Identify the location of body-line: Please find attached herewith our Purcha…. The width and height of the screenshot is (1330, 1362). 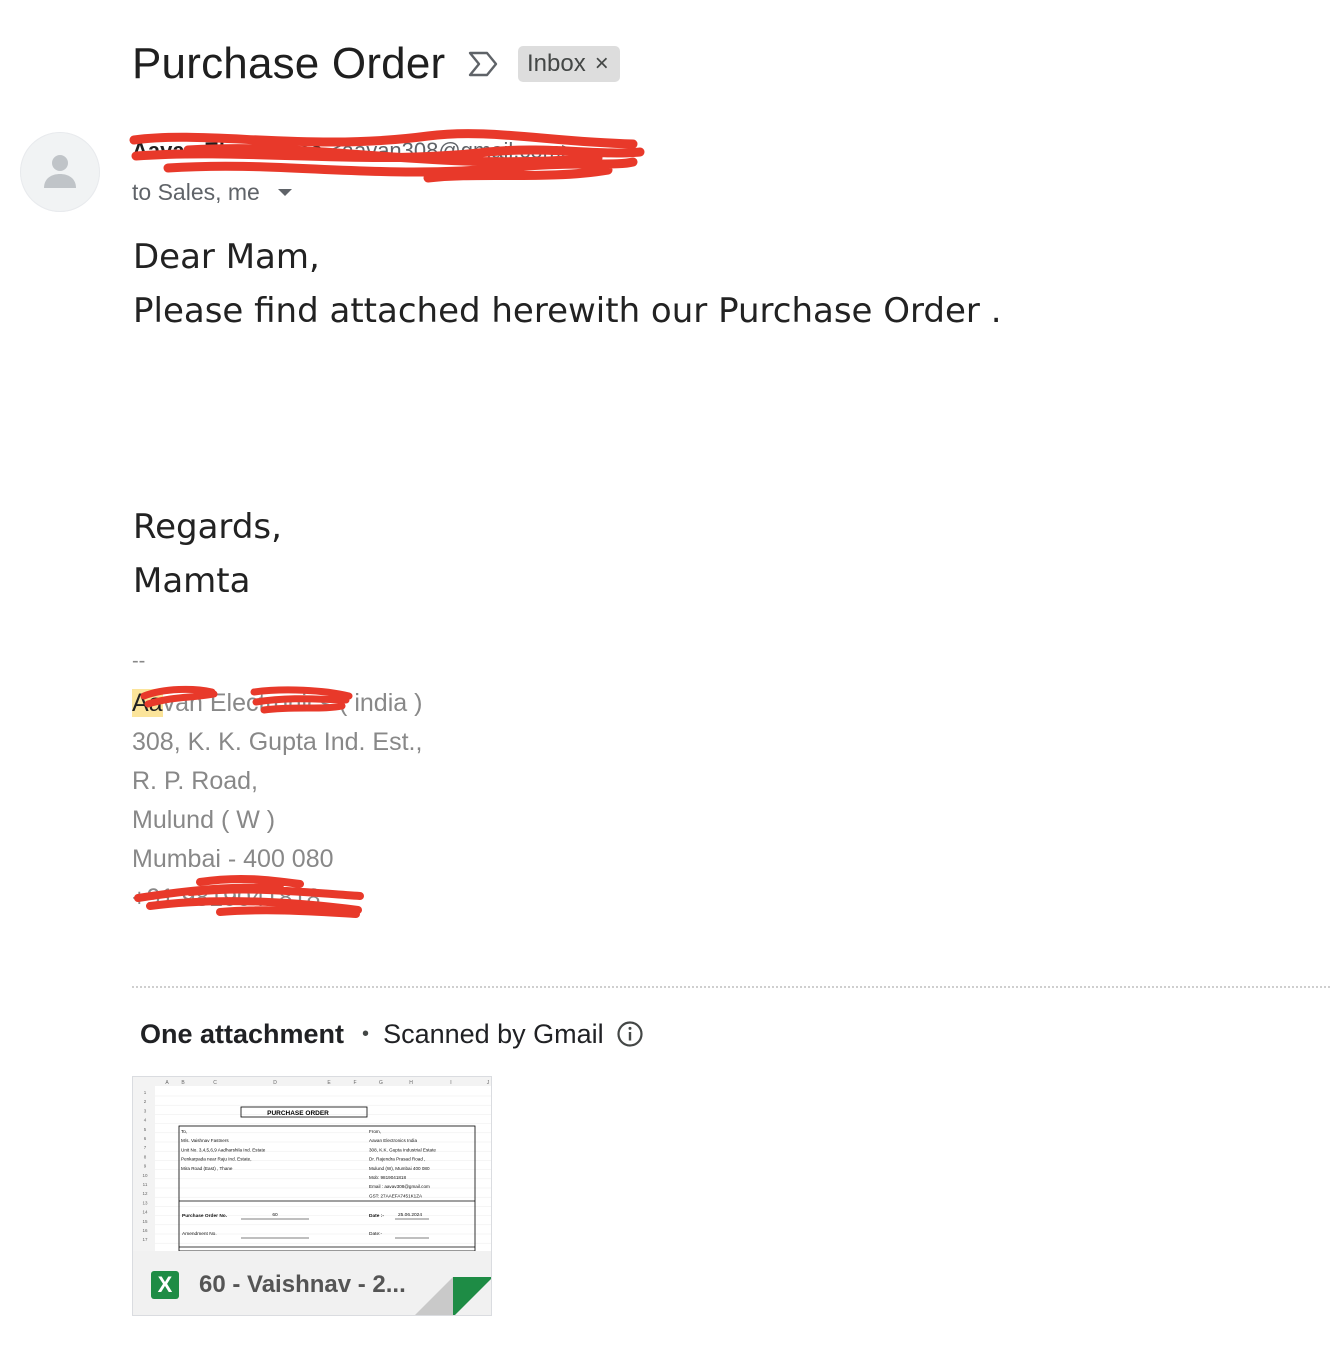
(567, 311).